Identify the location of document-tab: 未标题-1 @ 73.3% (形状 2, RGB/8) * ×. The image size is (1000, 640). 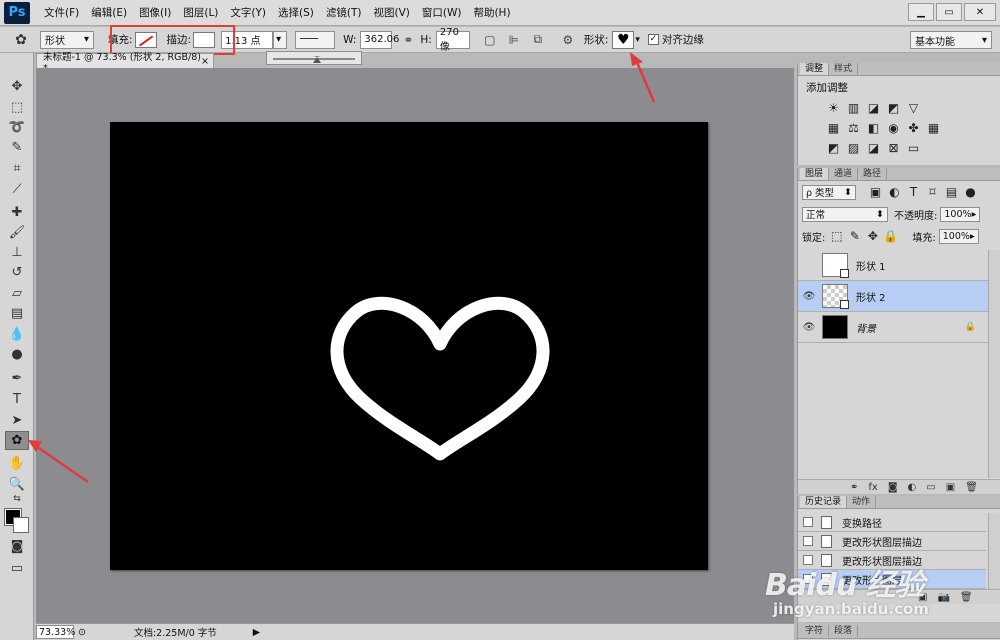
(125, 63).